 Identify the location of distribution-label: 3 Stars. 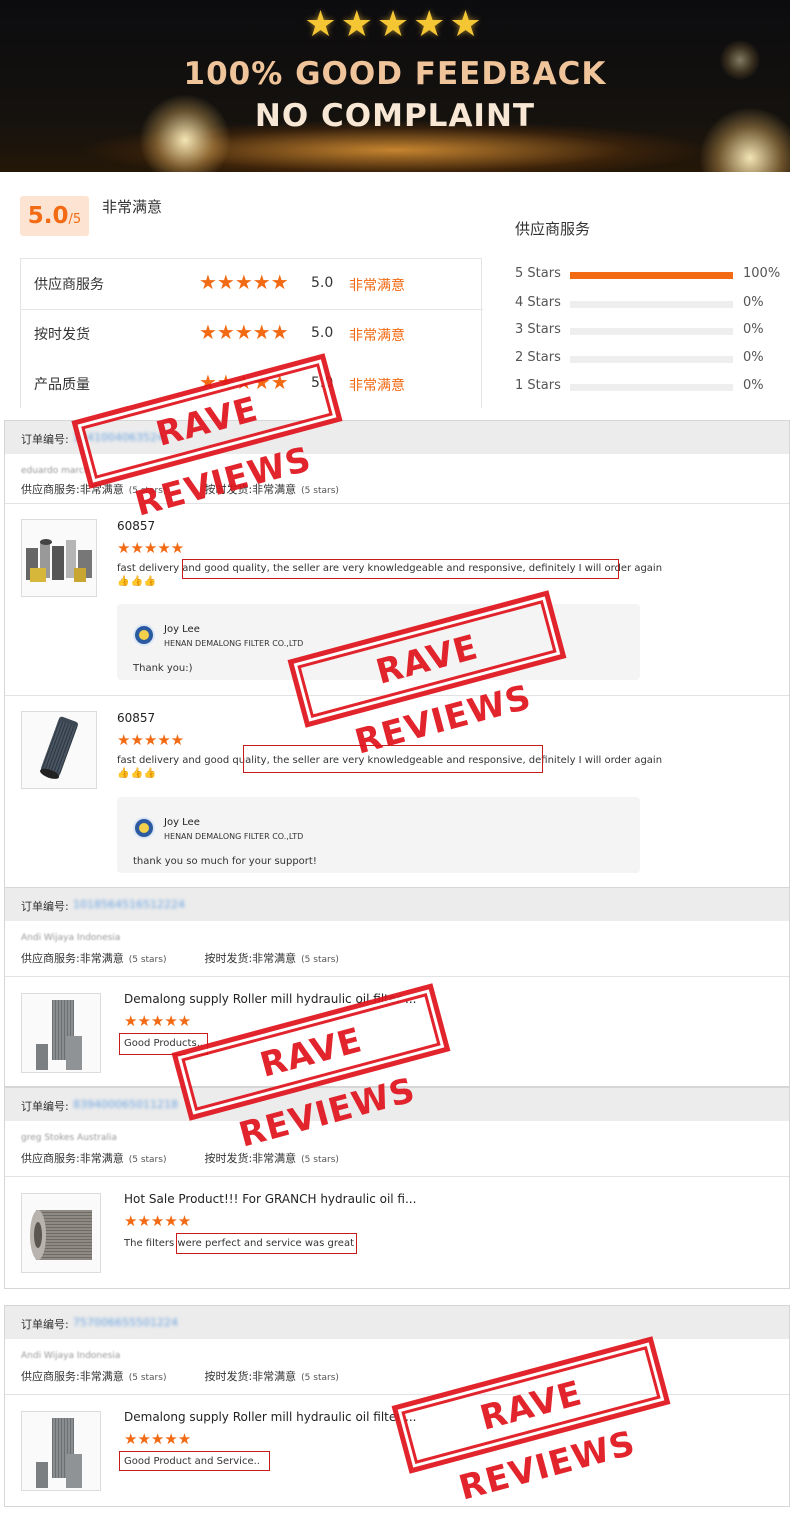
(538, 329).